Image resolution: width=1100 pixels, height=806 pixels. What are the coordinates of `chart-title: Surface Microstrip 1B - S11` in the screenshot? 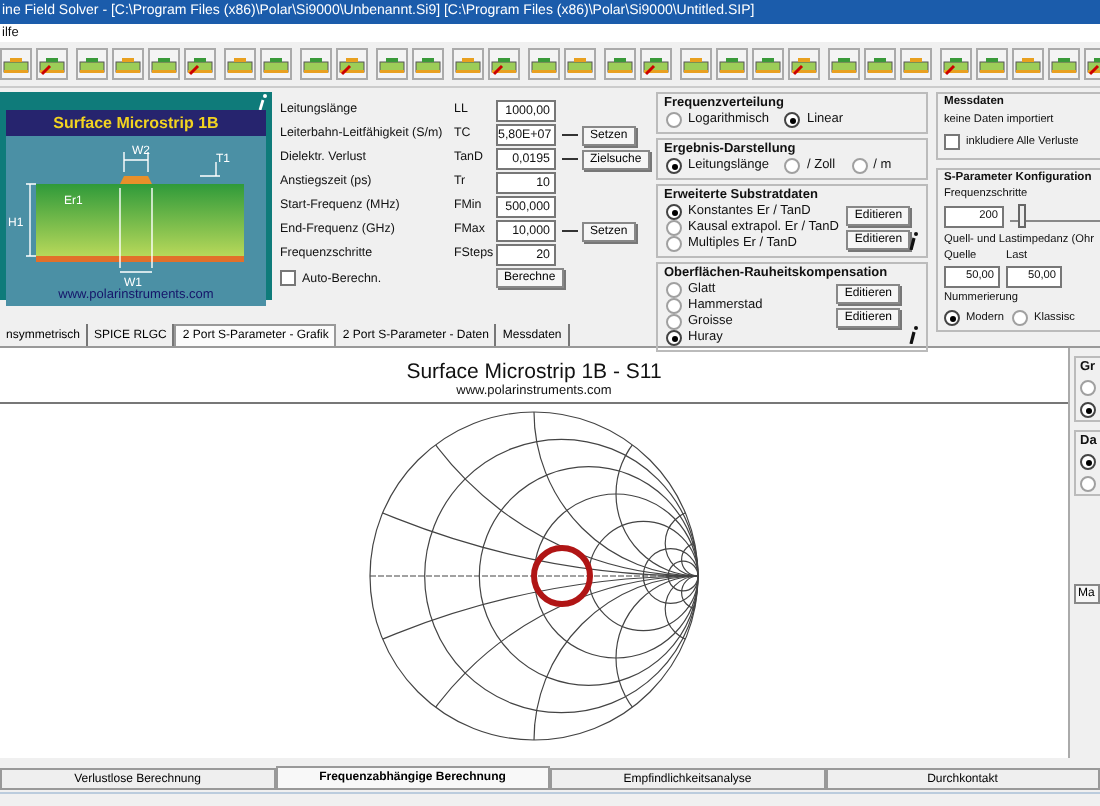 It's located at (534, 372).